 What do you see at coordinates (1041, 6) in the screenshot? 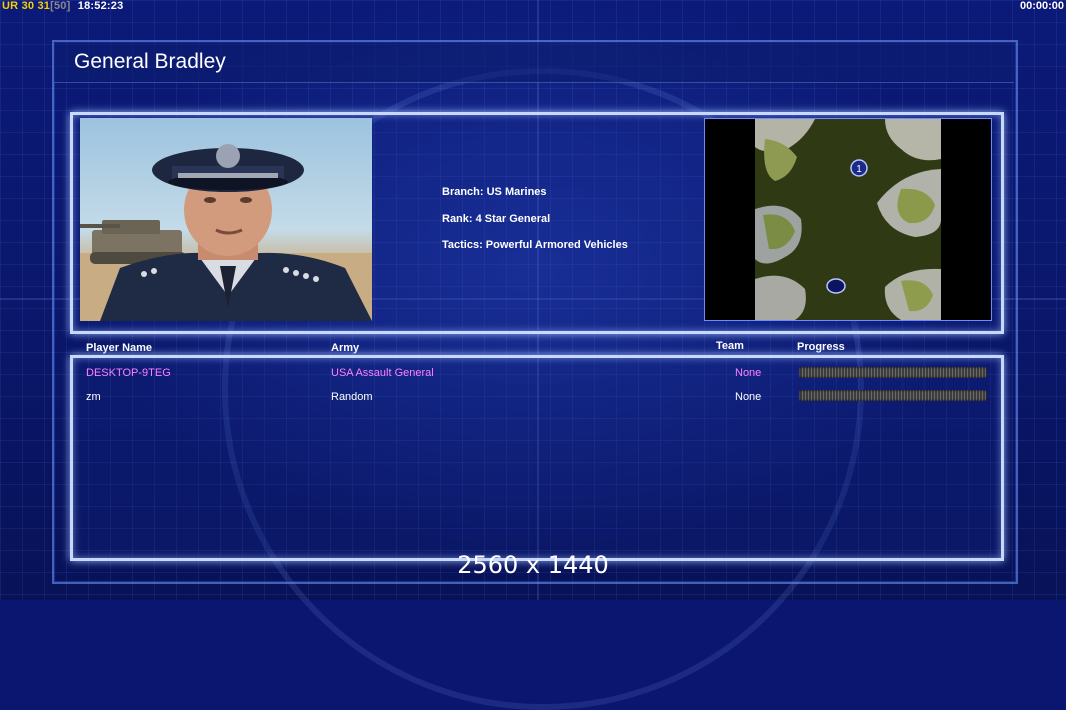
I see `hud-game-timer: 00:00:00` at bounding box center [1041, 6].